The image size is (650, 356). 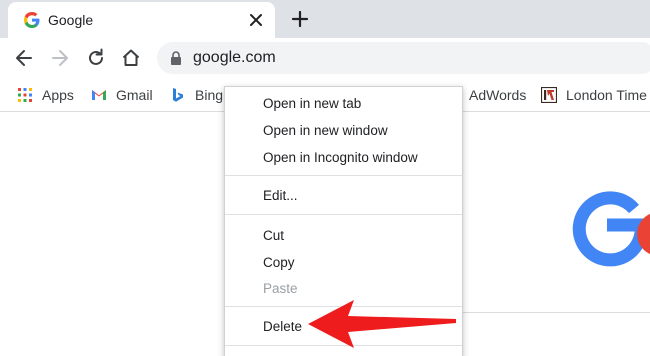 I want to click on bookmark-label: London Time, so click(x=606, y=95).